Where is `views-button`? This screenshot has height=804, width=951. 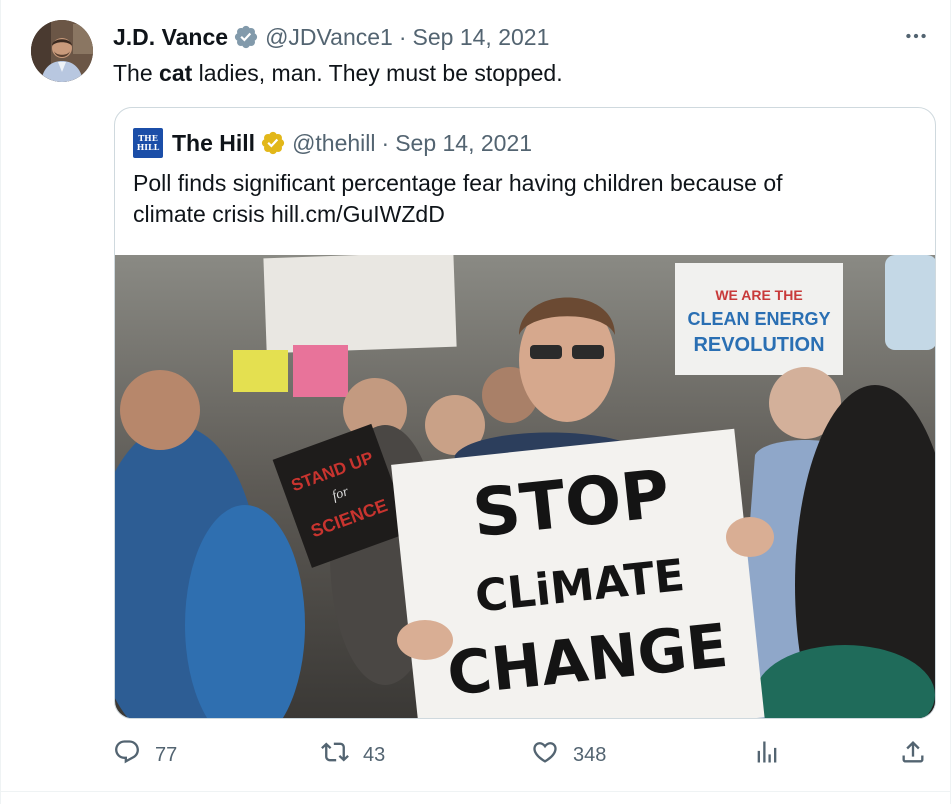
views-button is located at coordinates (767, 755).